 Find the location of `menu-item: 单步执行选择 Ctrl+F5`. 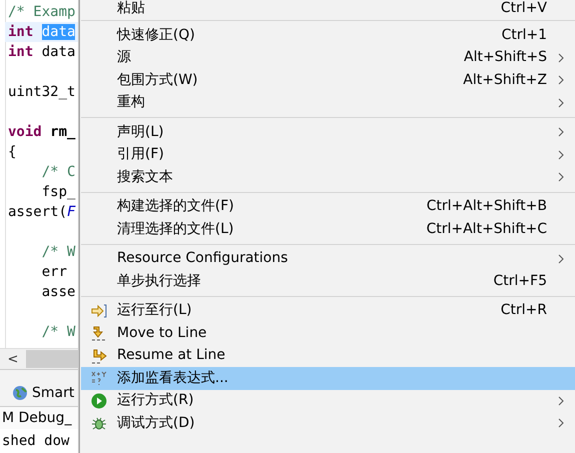

menu-item: 单步执行选择 Ctrl+F5 is located at coordinates (328, 281).